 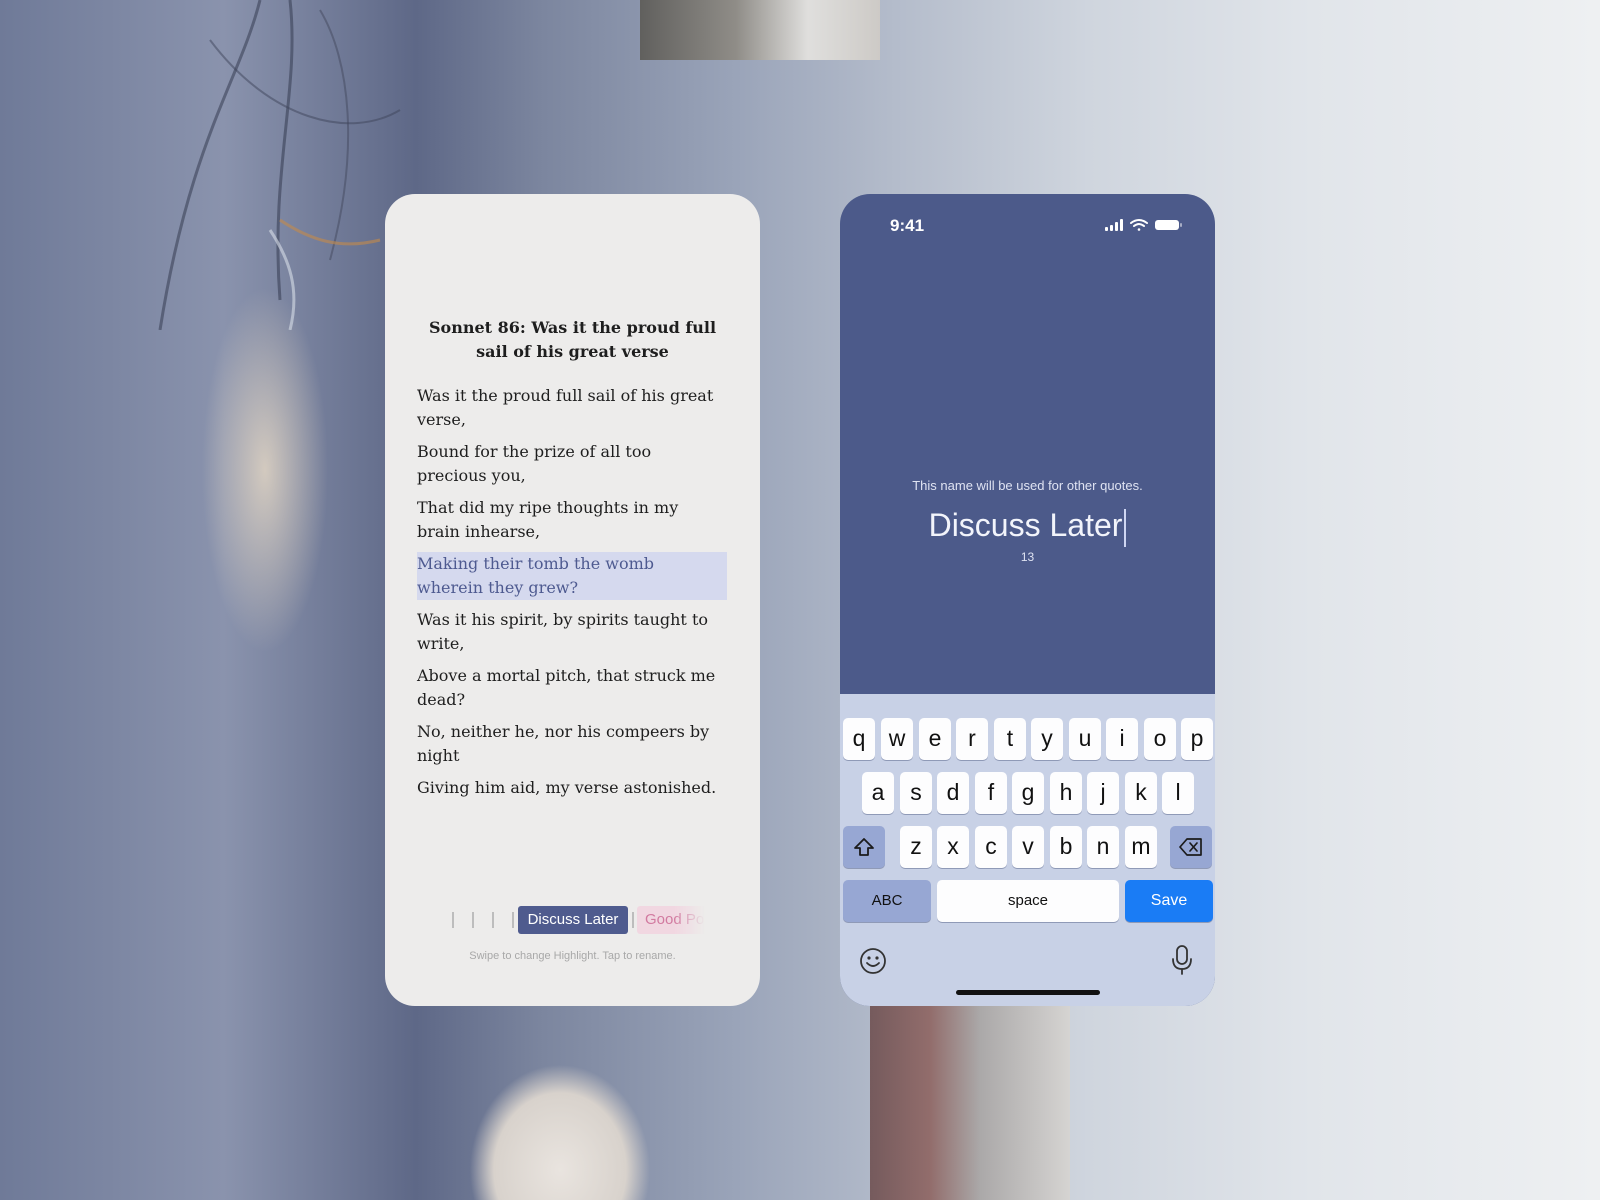 I want to click on highlight-chip-next: Good Po, so click(x=671, y=920).